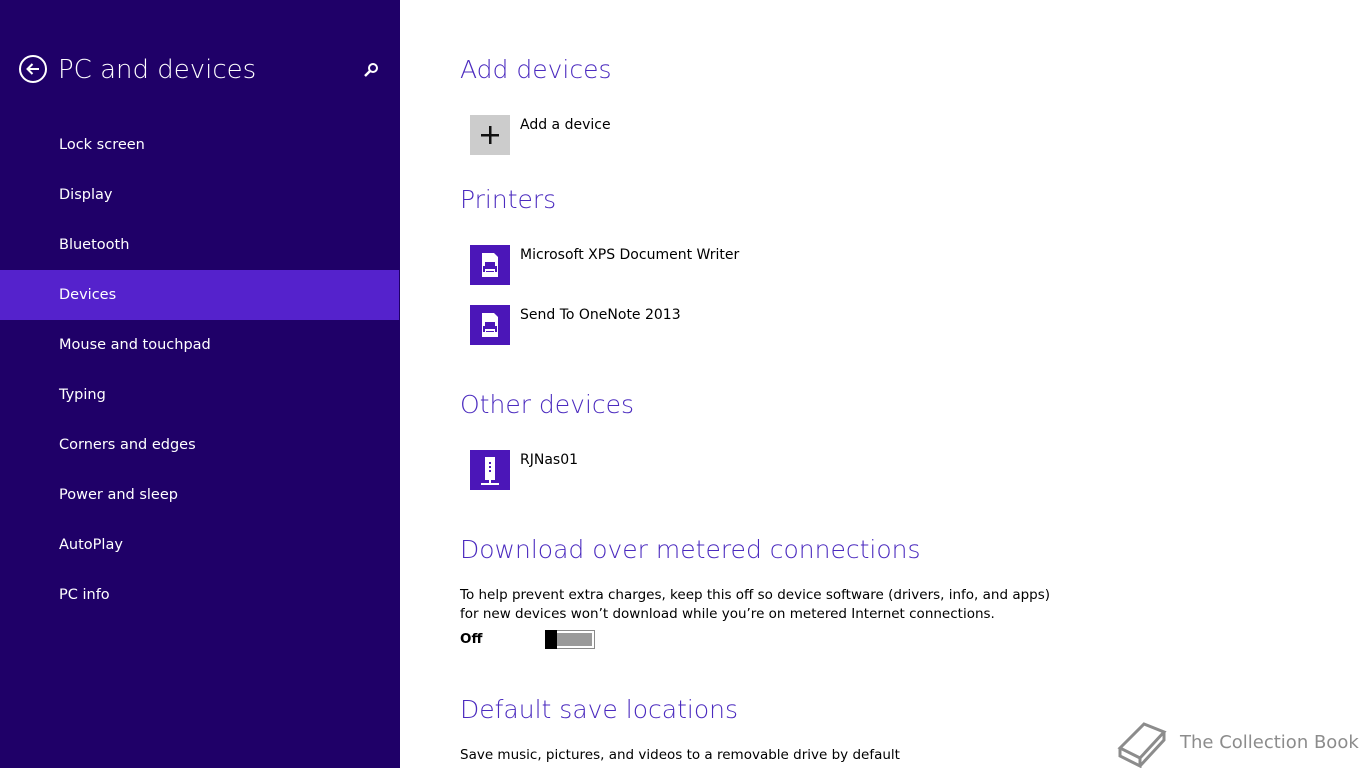  Describe the element at coordinates (199, 395) in the screenshot. I see `sidebar-item-typing: Typing` at that location.